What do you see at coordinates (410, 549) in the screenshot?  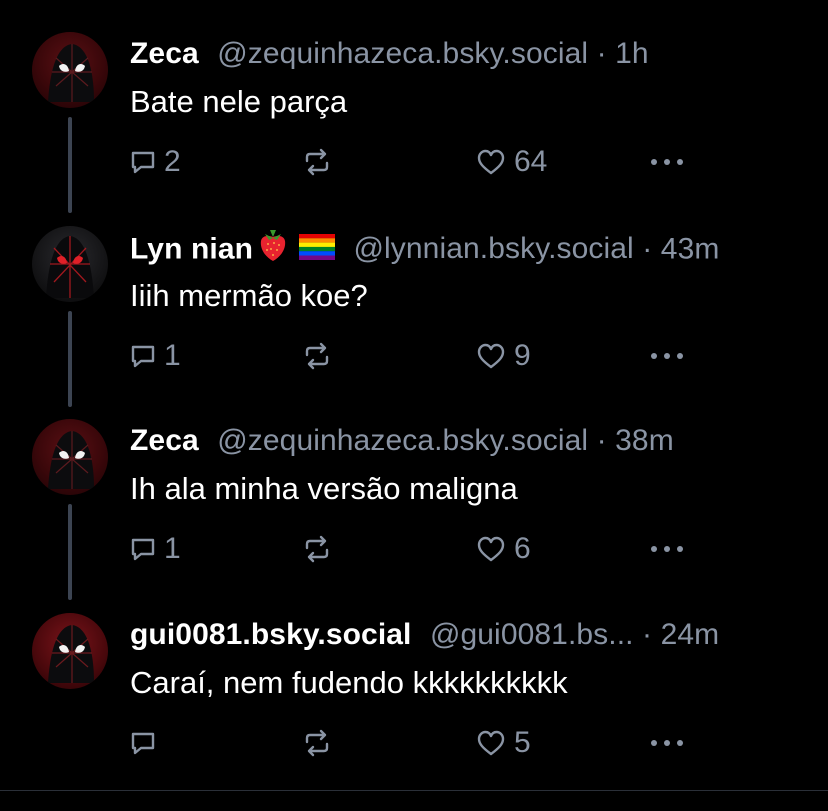 I see `post-actions: 1 6` at bounding box center [410, 549].